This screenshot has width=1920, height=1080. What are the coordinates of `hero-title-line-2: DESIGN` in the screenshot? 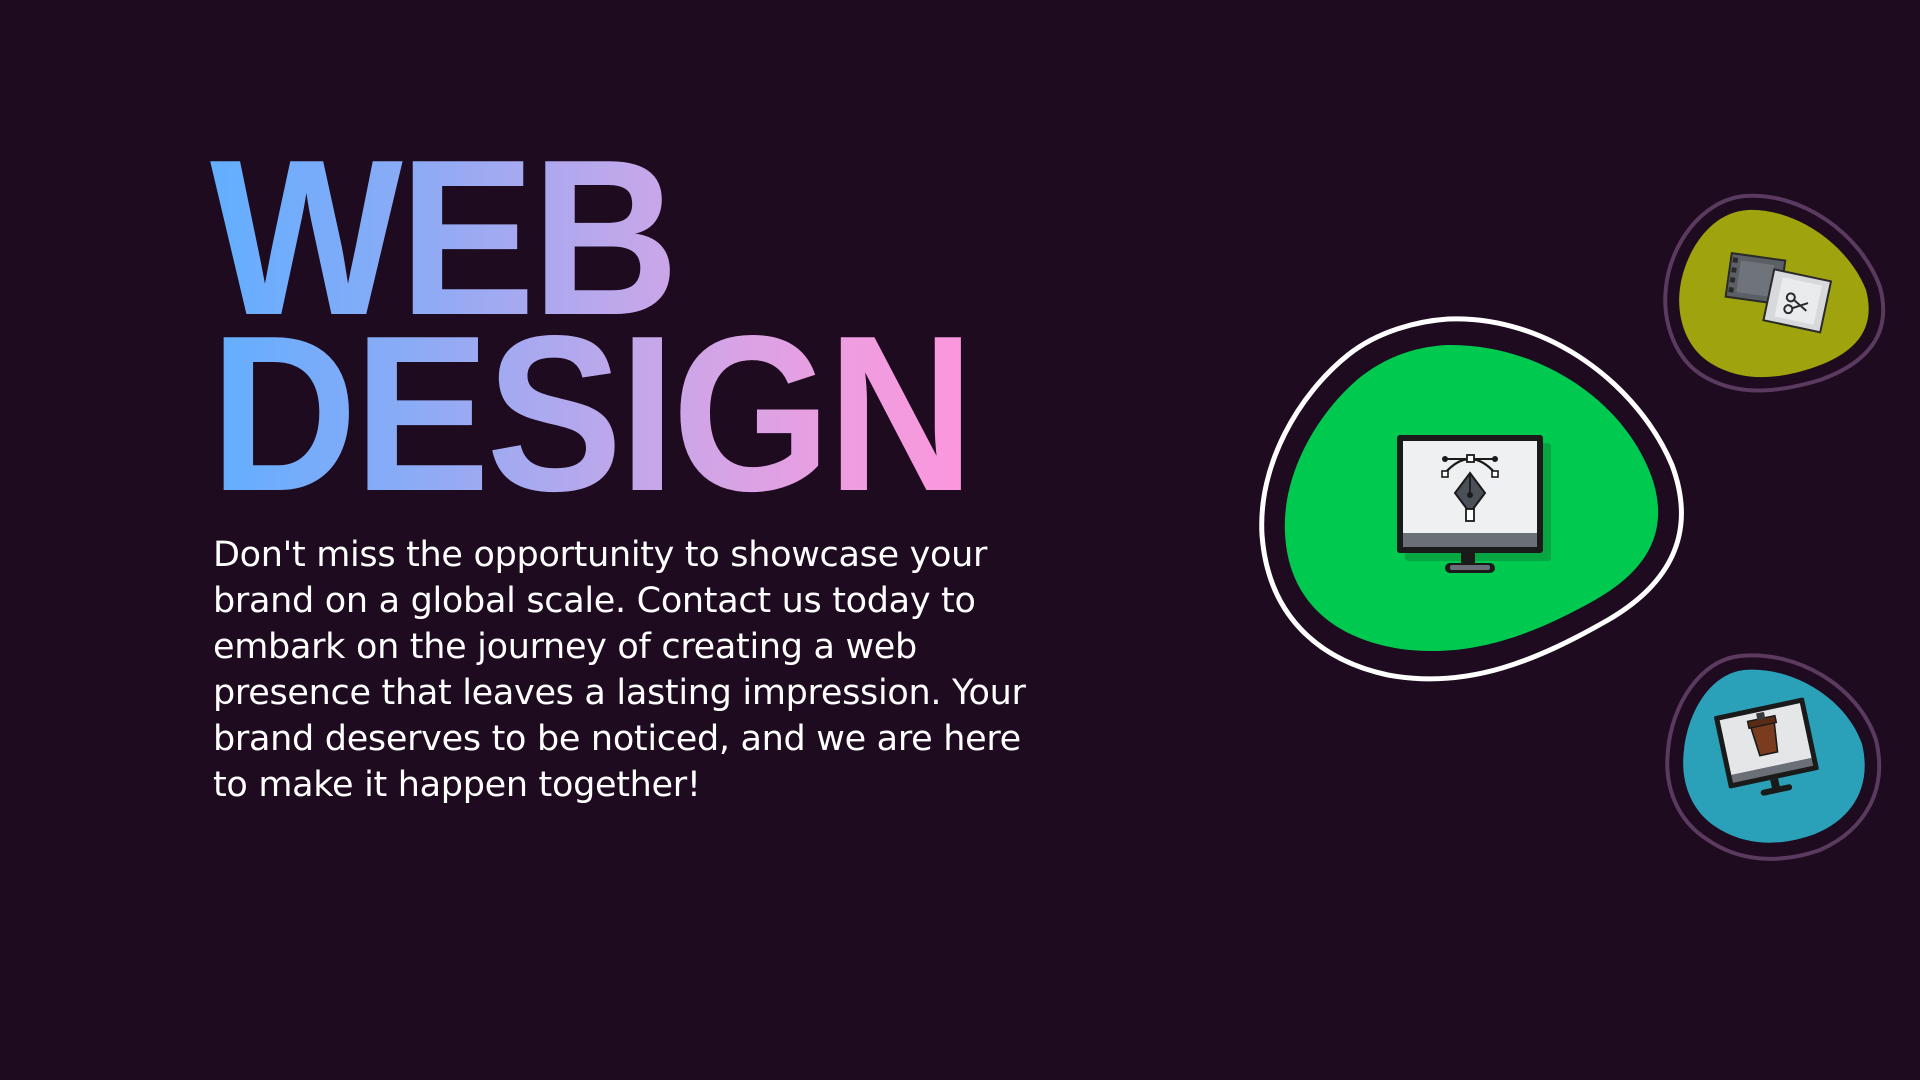 It's located at (651, 414).